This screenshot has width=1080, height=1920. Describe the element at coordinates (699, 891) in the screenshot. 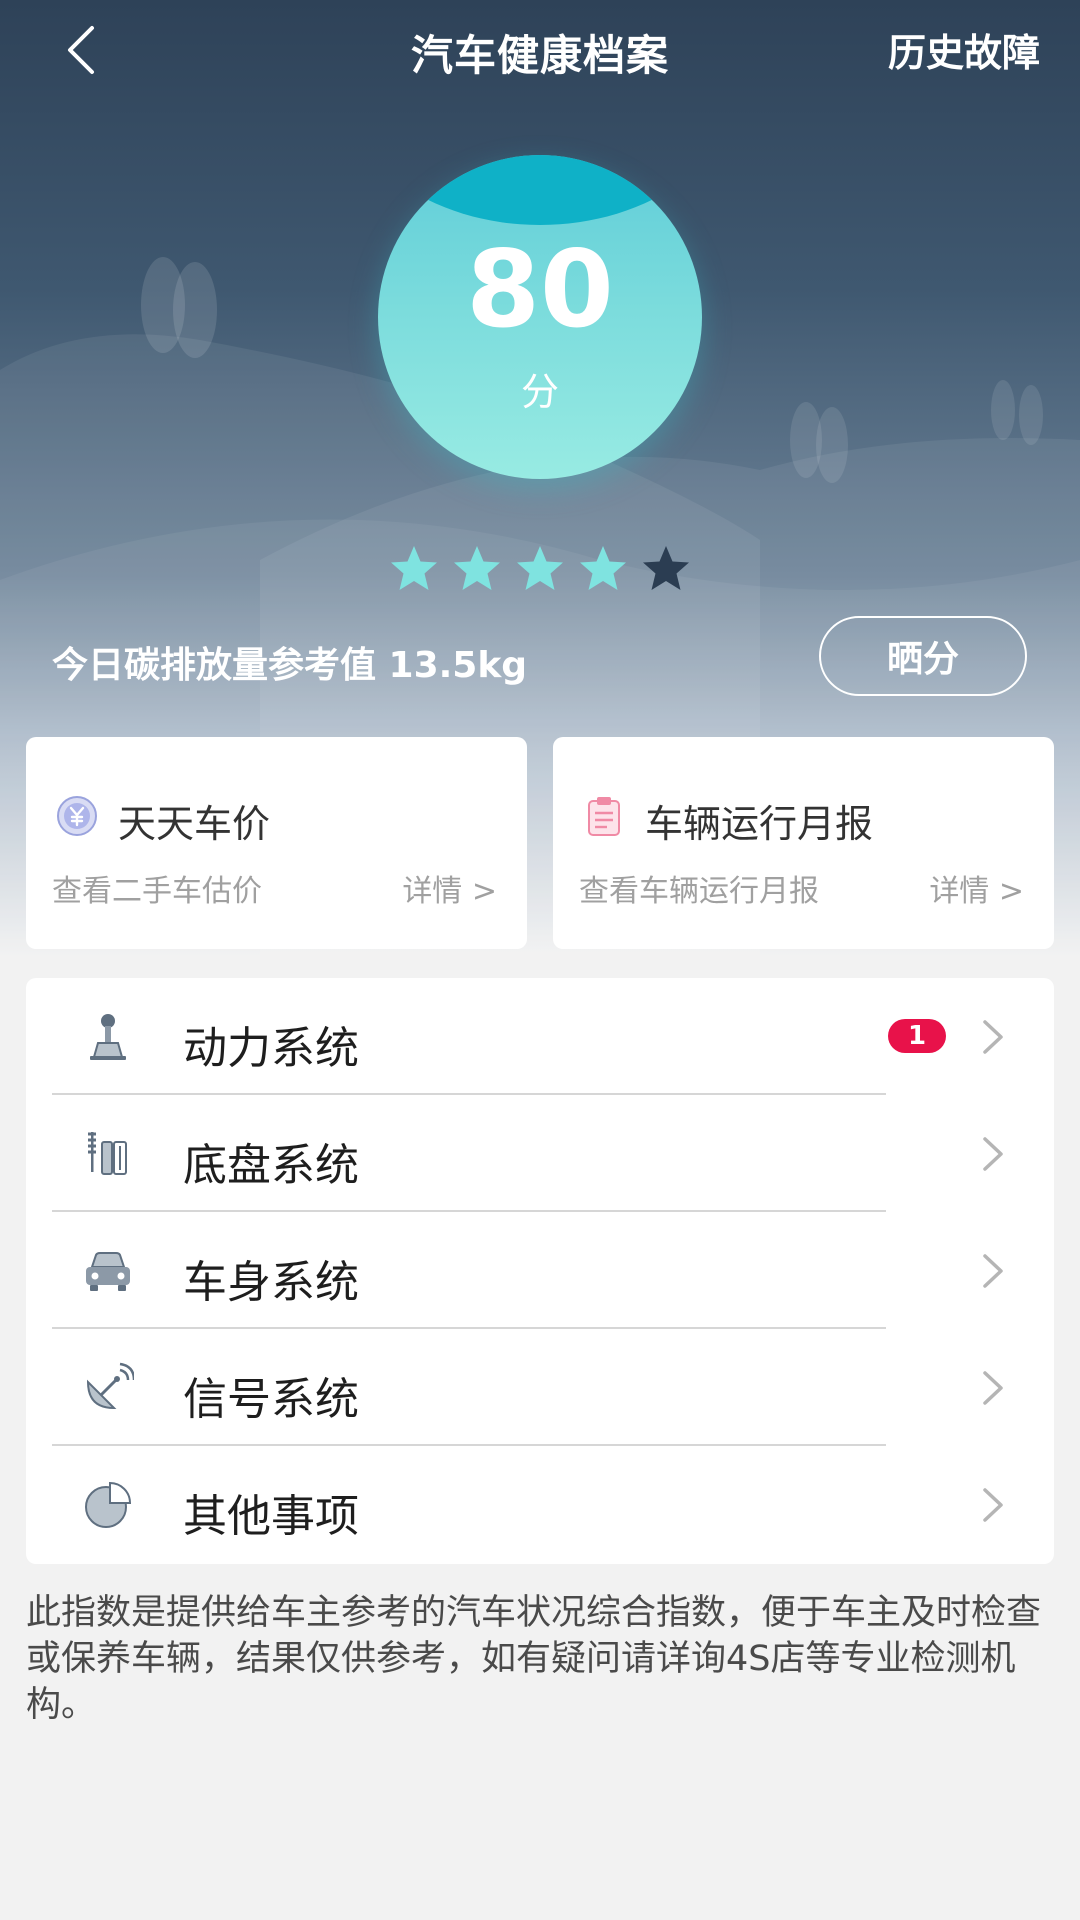

I see `card-subtitle: 查看车辆运行月报` at that location.